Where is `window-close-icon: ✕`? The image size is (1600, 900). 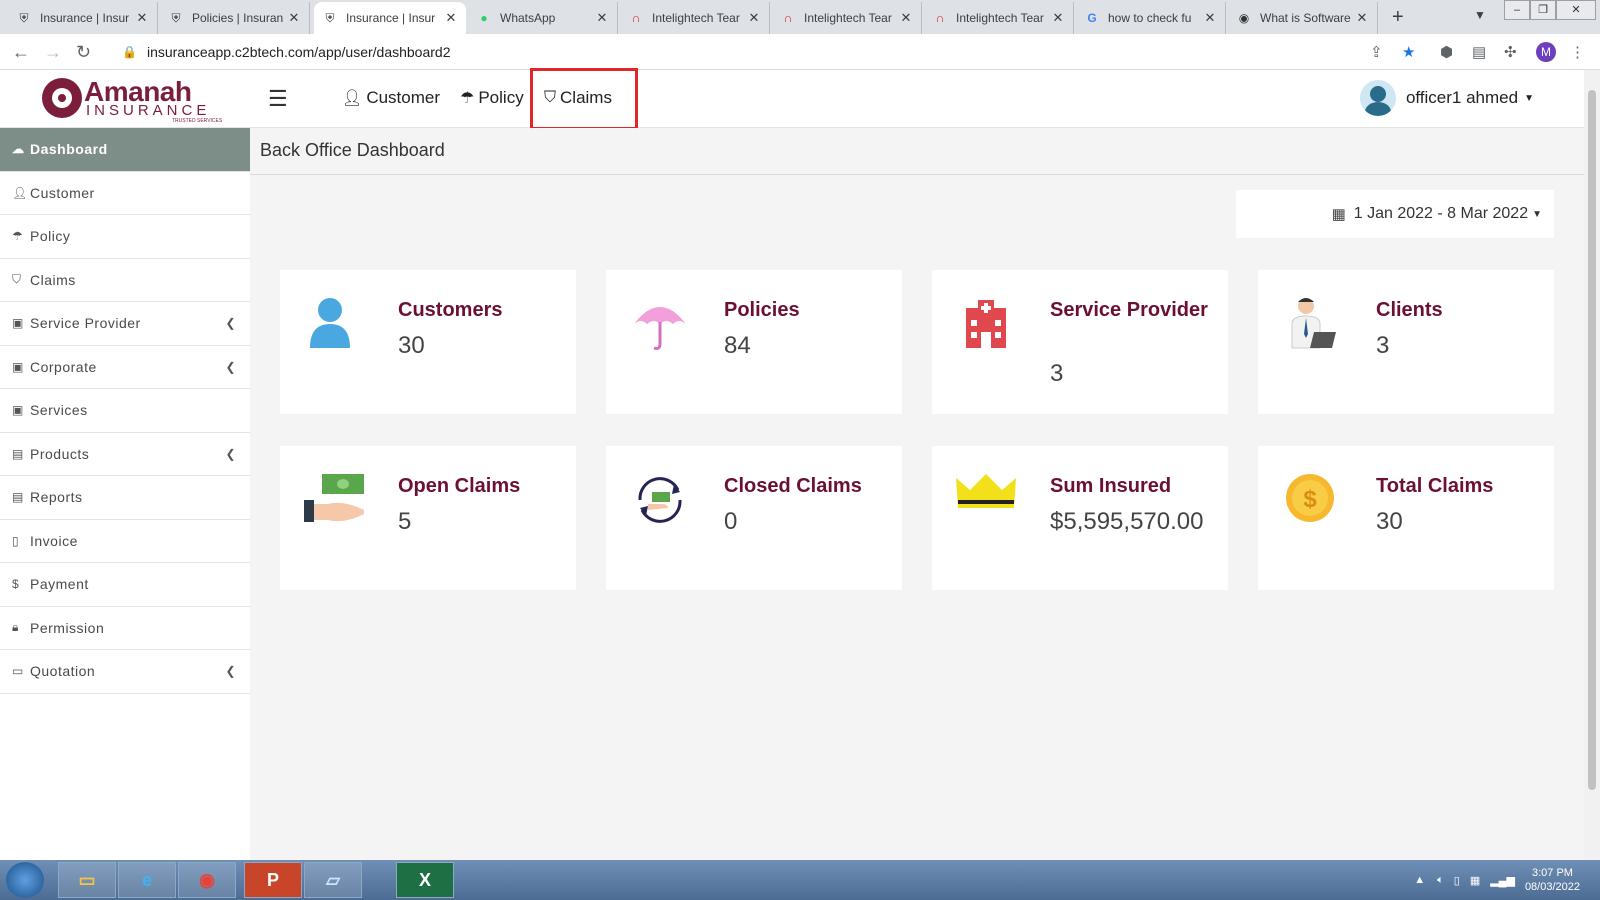
window-close-icon: ✕ is located at coordinates (1576, 10).